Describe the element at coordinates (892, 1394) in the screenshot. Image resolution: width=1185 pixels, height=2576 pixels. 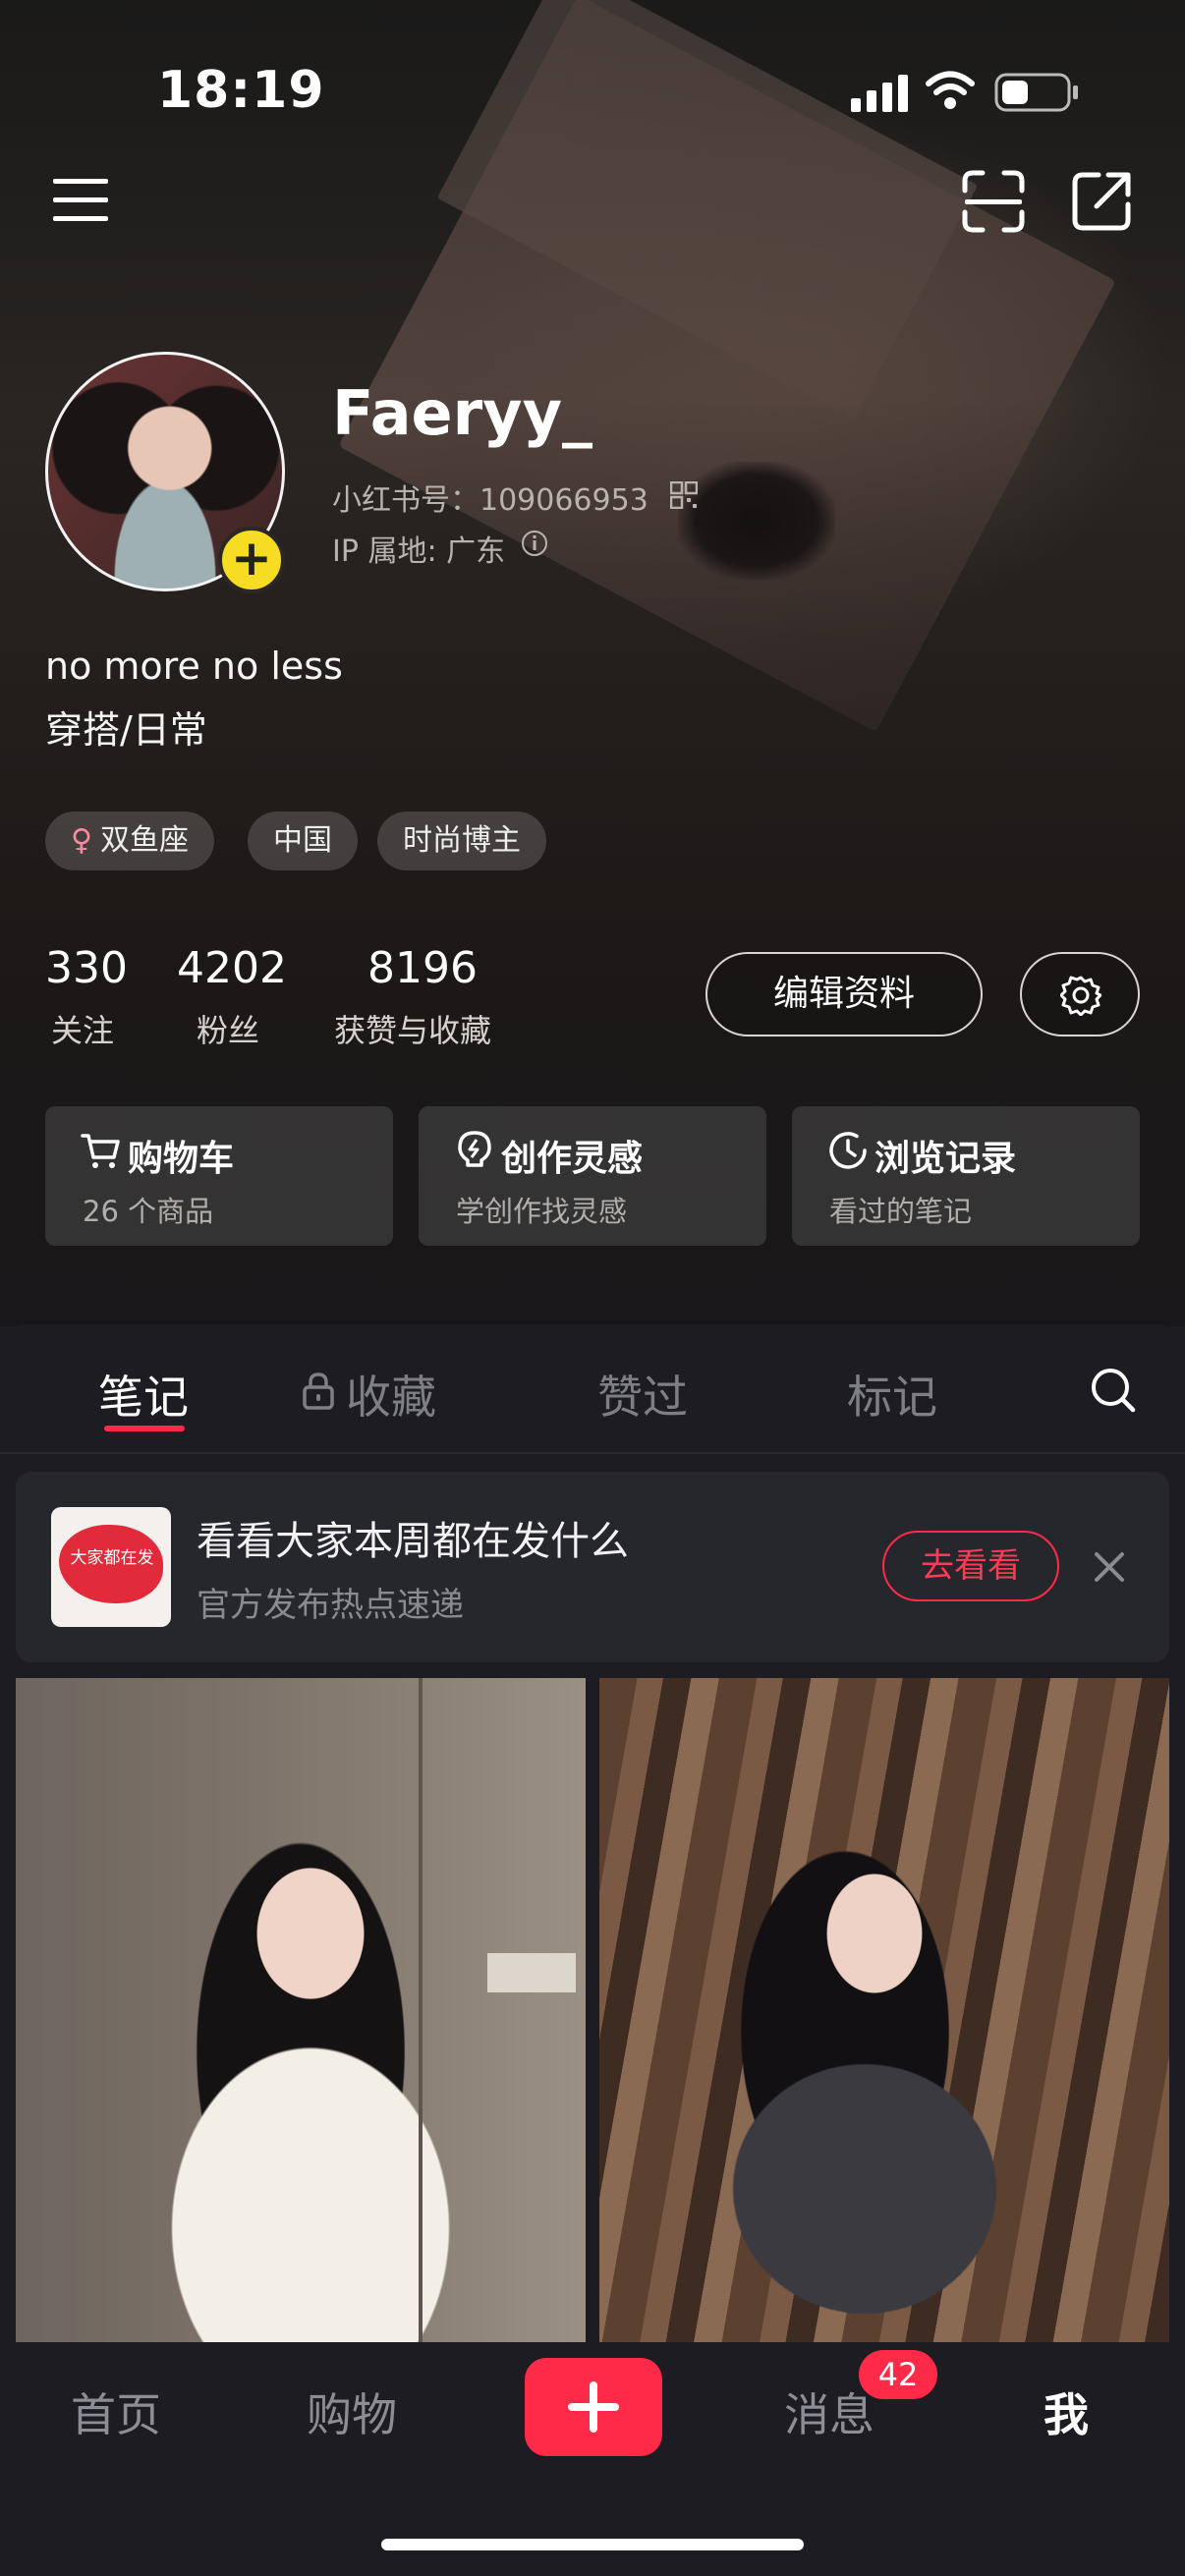
I see `tab-marked: 标记` at that location.